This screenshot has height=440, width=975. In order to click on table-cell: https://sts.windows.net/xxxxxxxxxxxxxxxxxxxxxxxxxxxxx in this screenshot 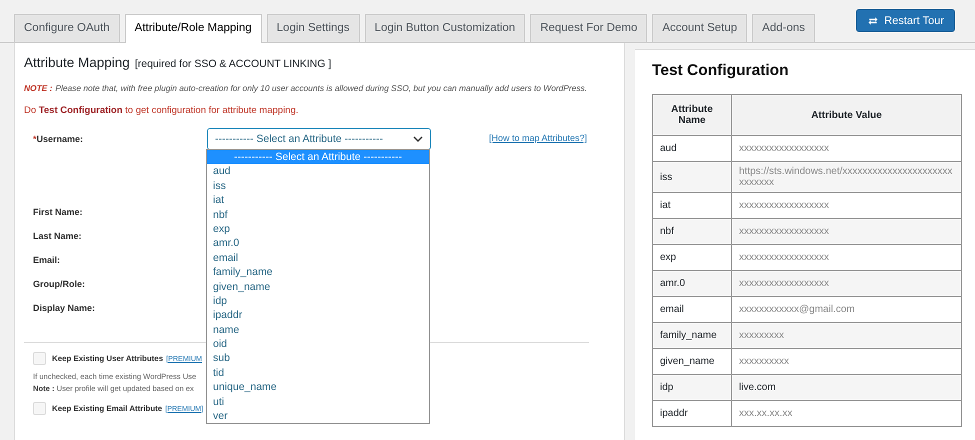, I will do `click(847, 177)`.